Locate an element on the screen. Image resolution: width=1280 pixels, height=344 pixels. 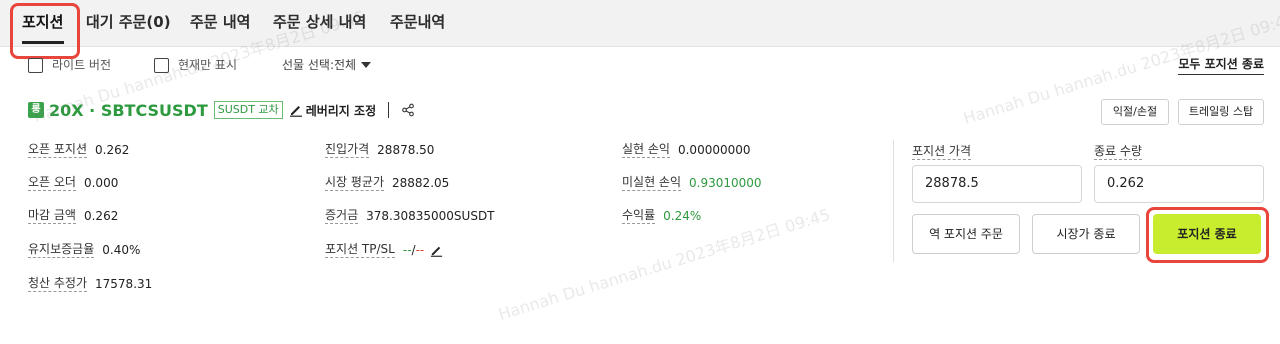
unrealized-pnl-label: 미실현 손익 is located at coordinates (652, 183).